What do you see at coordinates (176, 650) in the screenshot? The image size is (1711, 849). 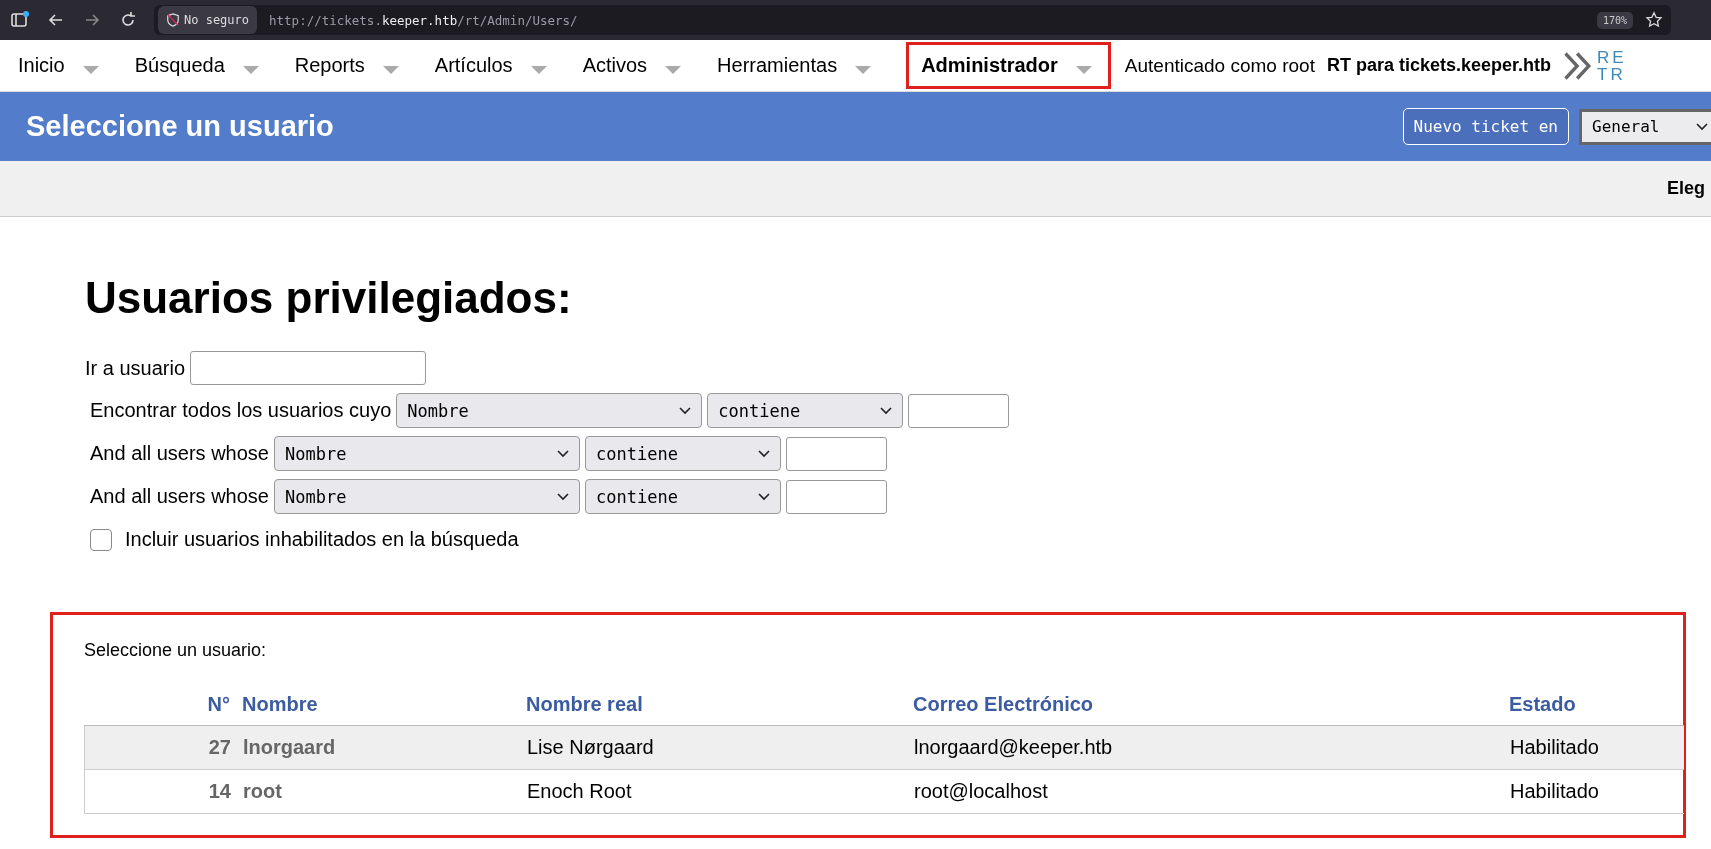 I see `results-caption: Seleccione un usuario:` at bounding box center [176, 650].